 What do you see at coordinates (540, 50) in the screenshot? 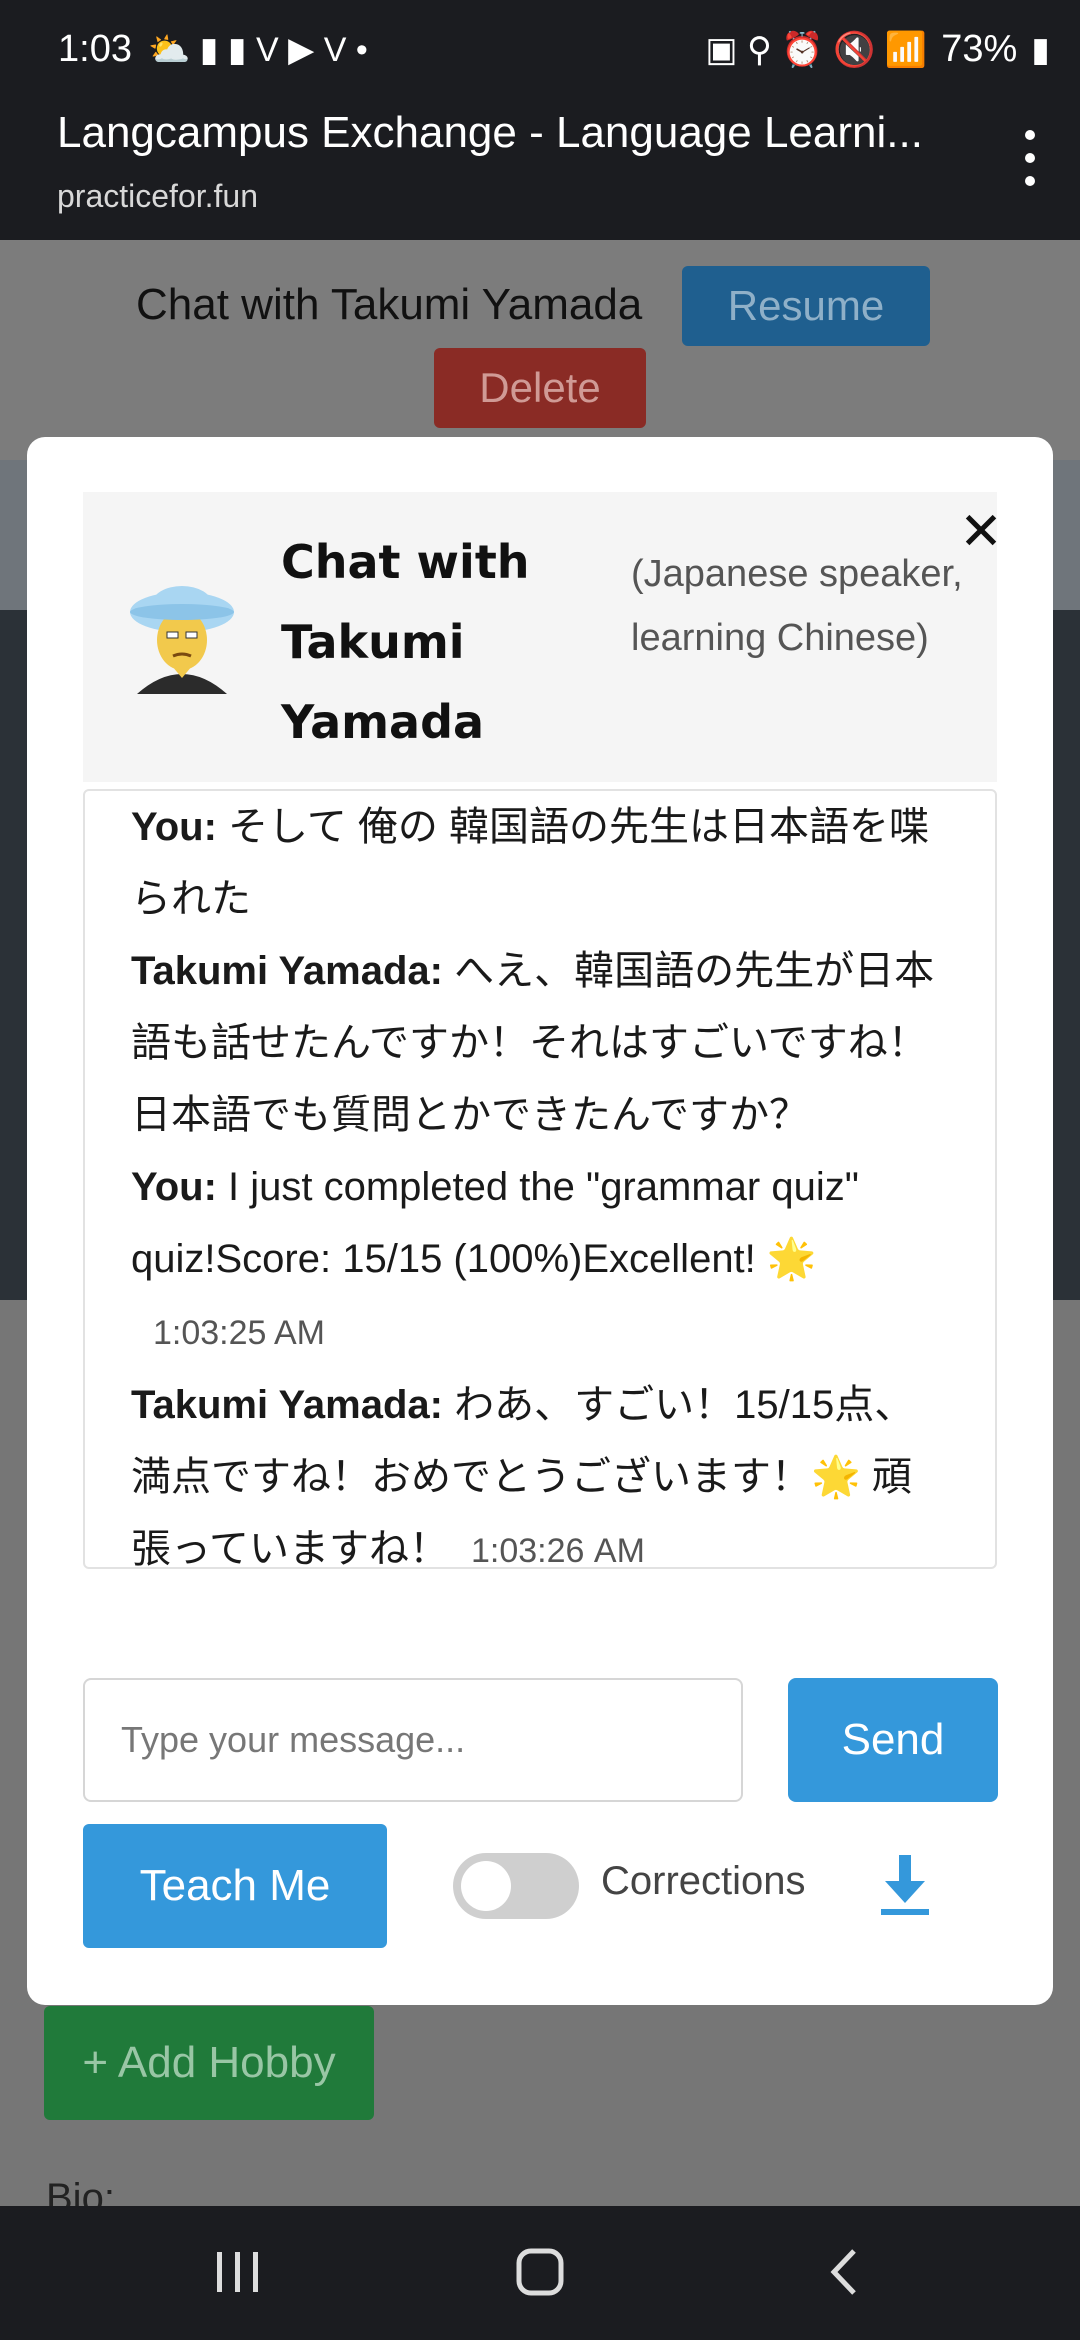
I see `status-bar: 1:03 ⛅ ▮ ▮ V ▶ V • ▣ ⚲ ⏰ 🔇 📶 73% ▮` at bounding box center [540, 50].